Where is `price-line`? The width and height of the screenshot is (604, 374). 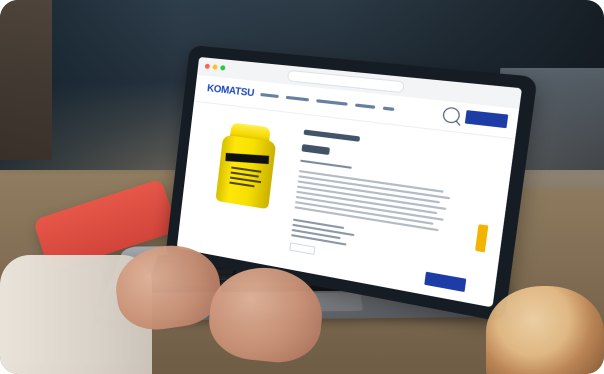
price-line is located at coordinates (315, 150).